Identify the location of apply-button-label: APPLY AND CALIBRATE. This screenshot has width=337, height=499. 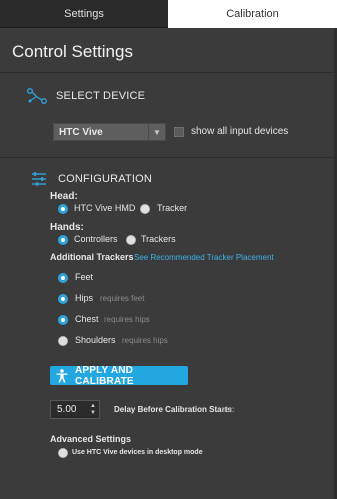
(104, 375).